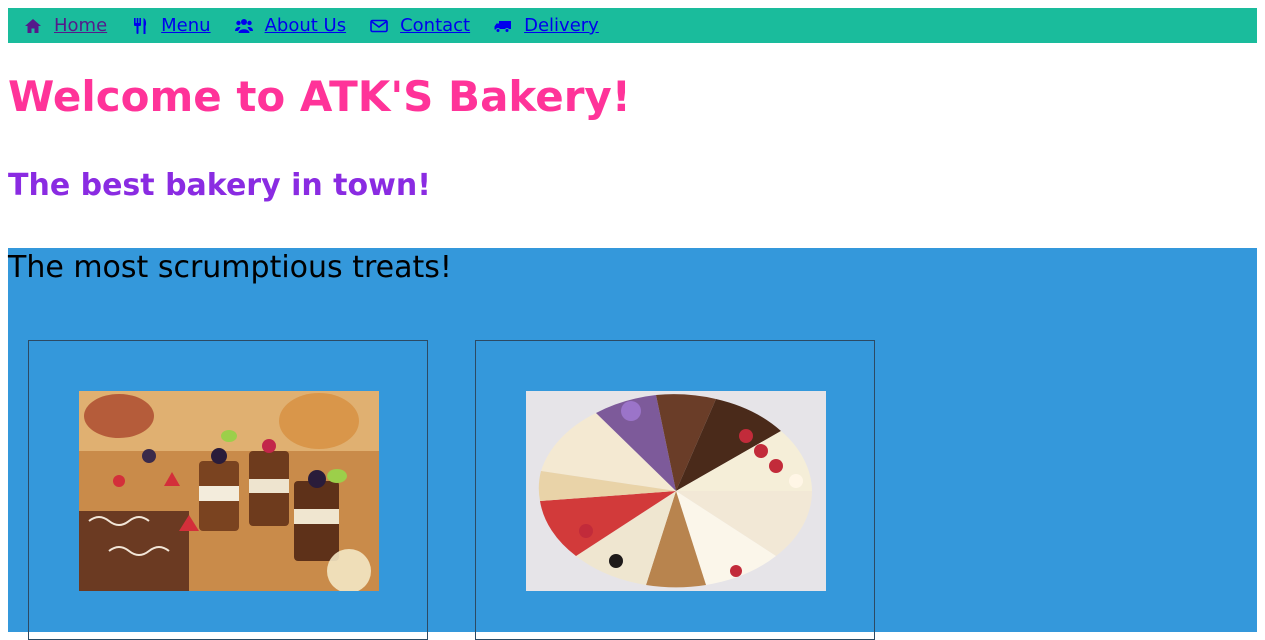 Image resolution: width=1265 pixels, height=640 pixels. I want to click on treats-heading: The most scrumptious treats!, so click(230, 267).